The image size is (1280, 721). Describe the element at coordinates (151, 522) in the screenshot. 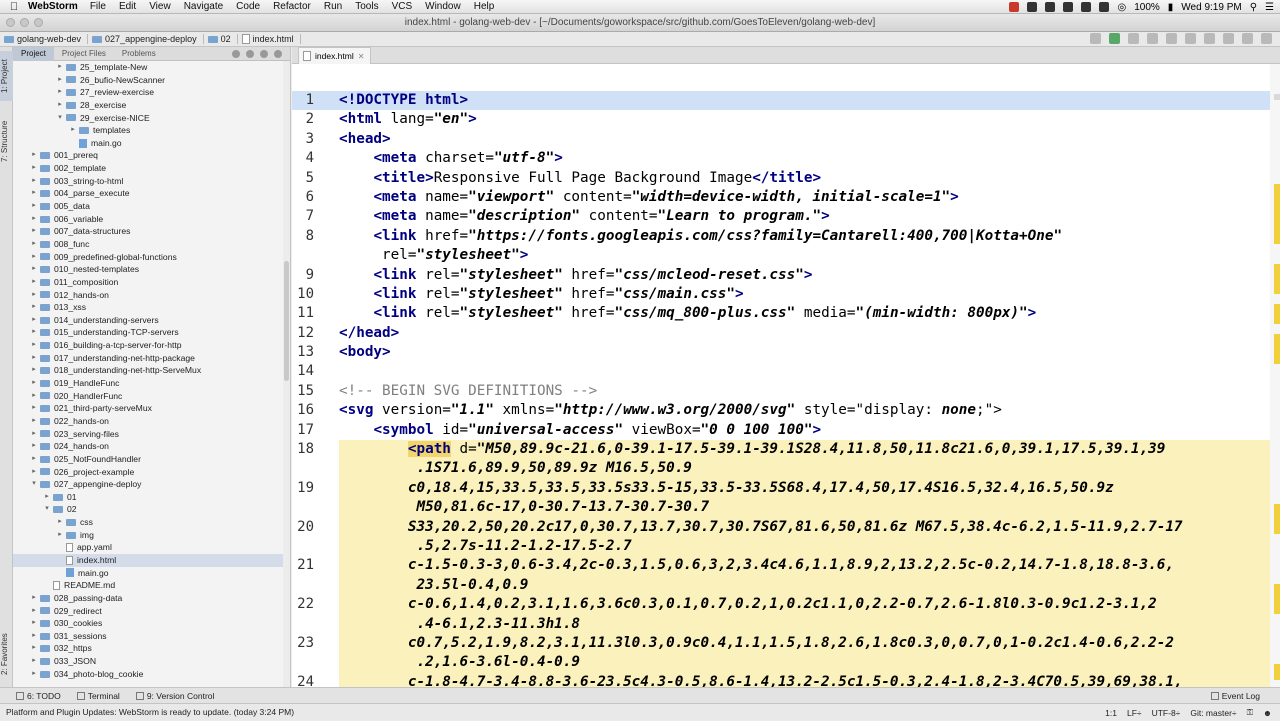

I see `tree-folder: ▸ css` at that location.